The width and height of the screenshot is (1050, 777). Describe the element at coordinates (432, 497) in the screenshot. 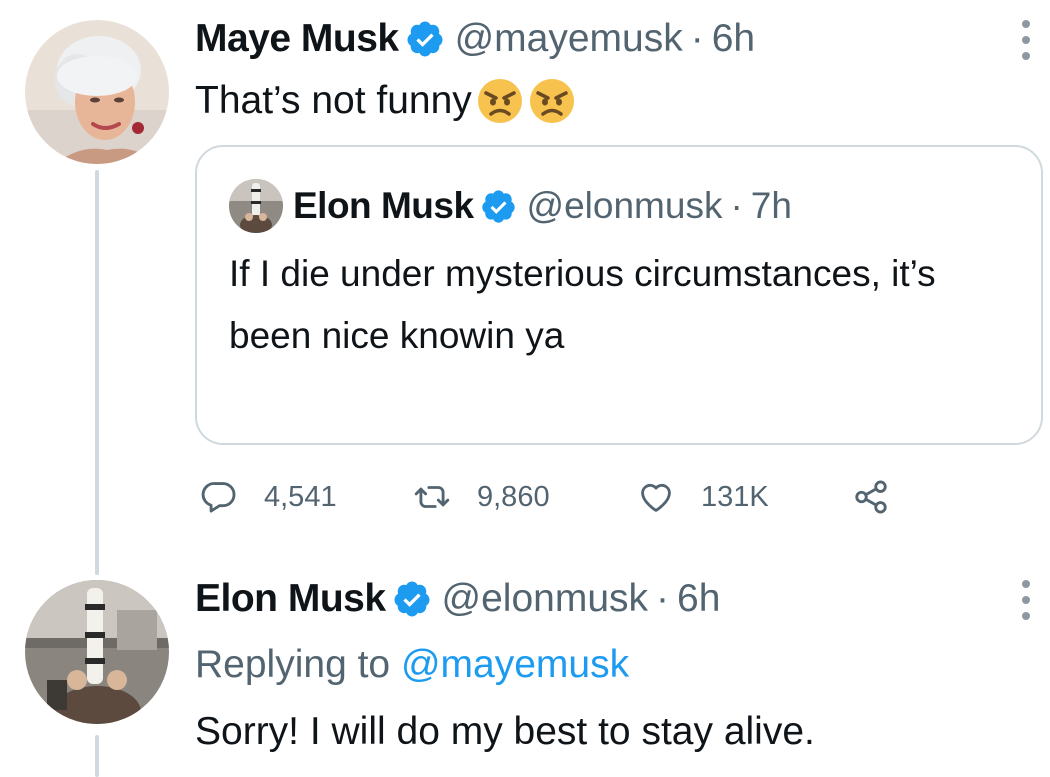

I see `retweet-icon` at that location.